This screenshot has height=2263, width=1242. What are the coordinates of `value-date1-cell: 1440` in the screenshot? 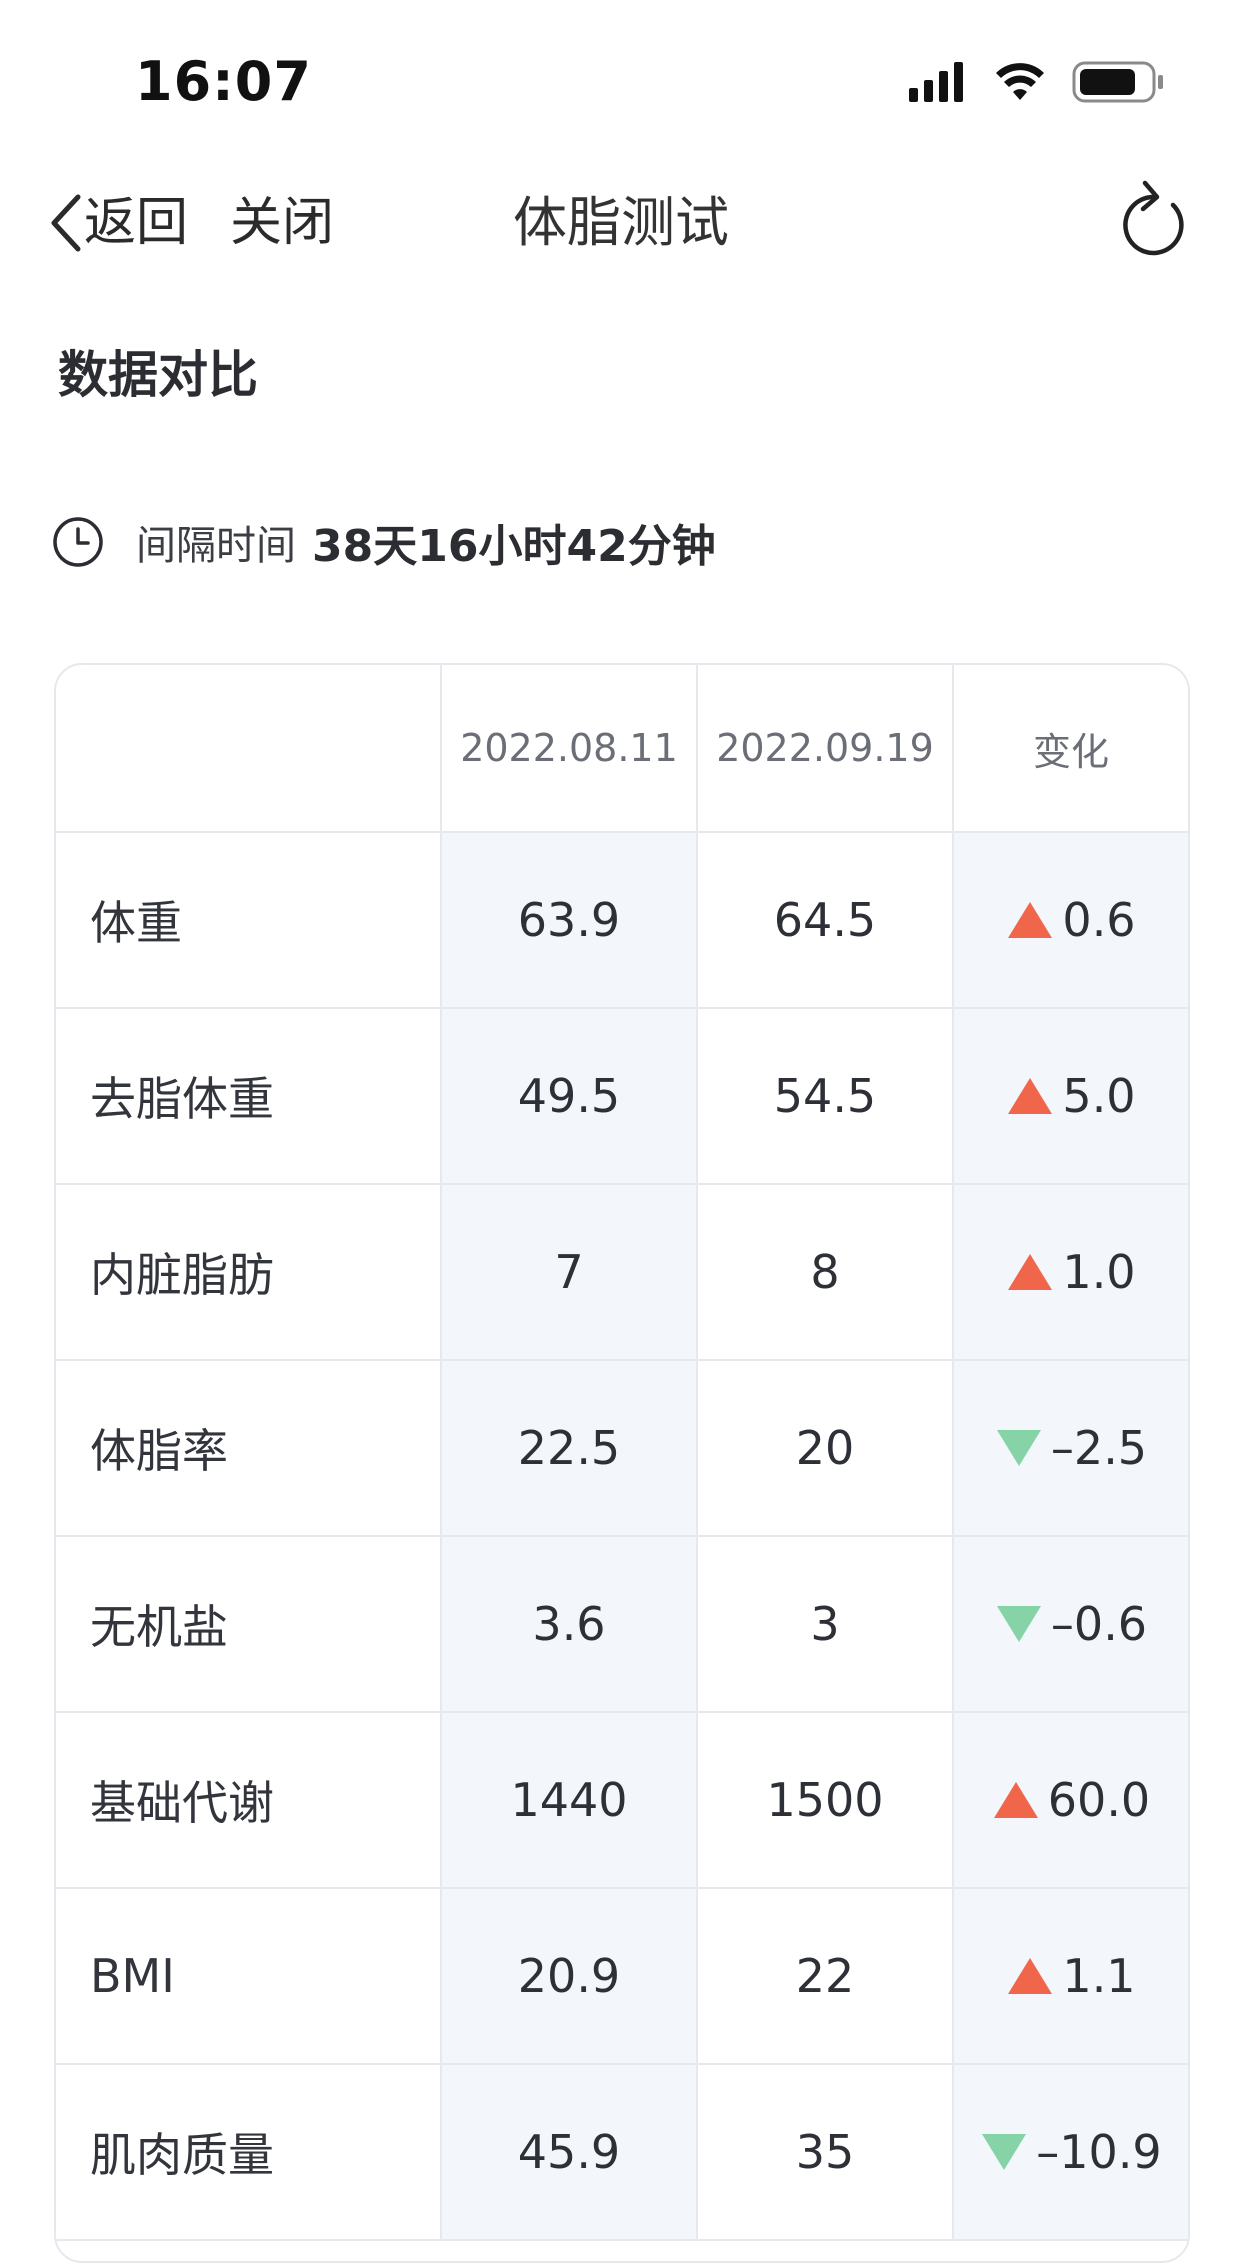 It's located at (570, 1800).